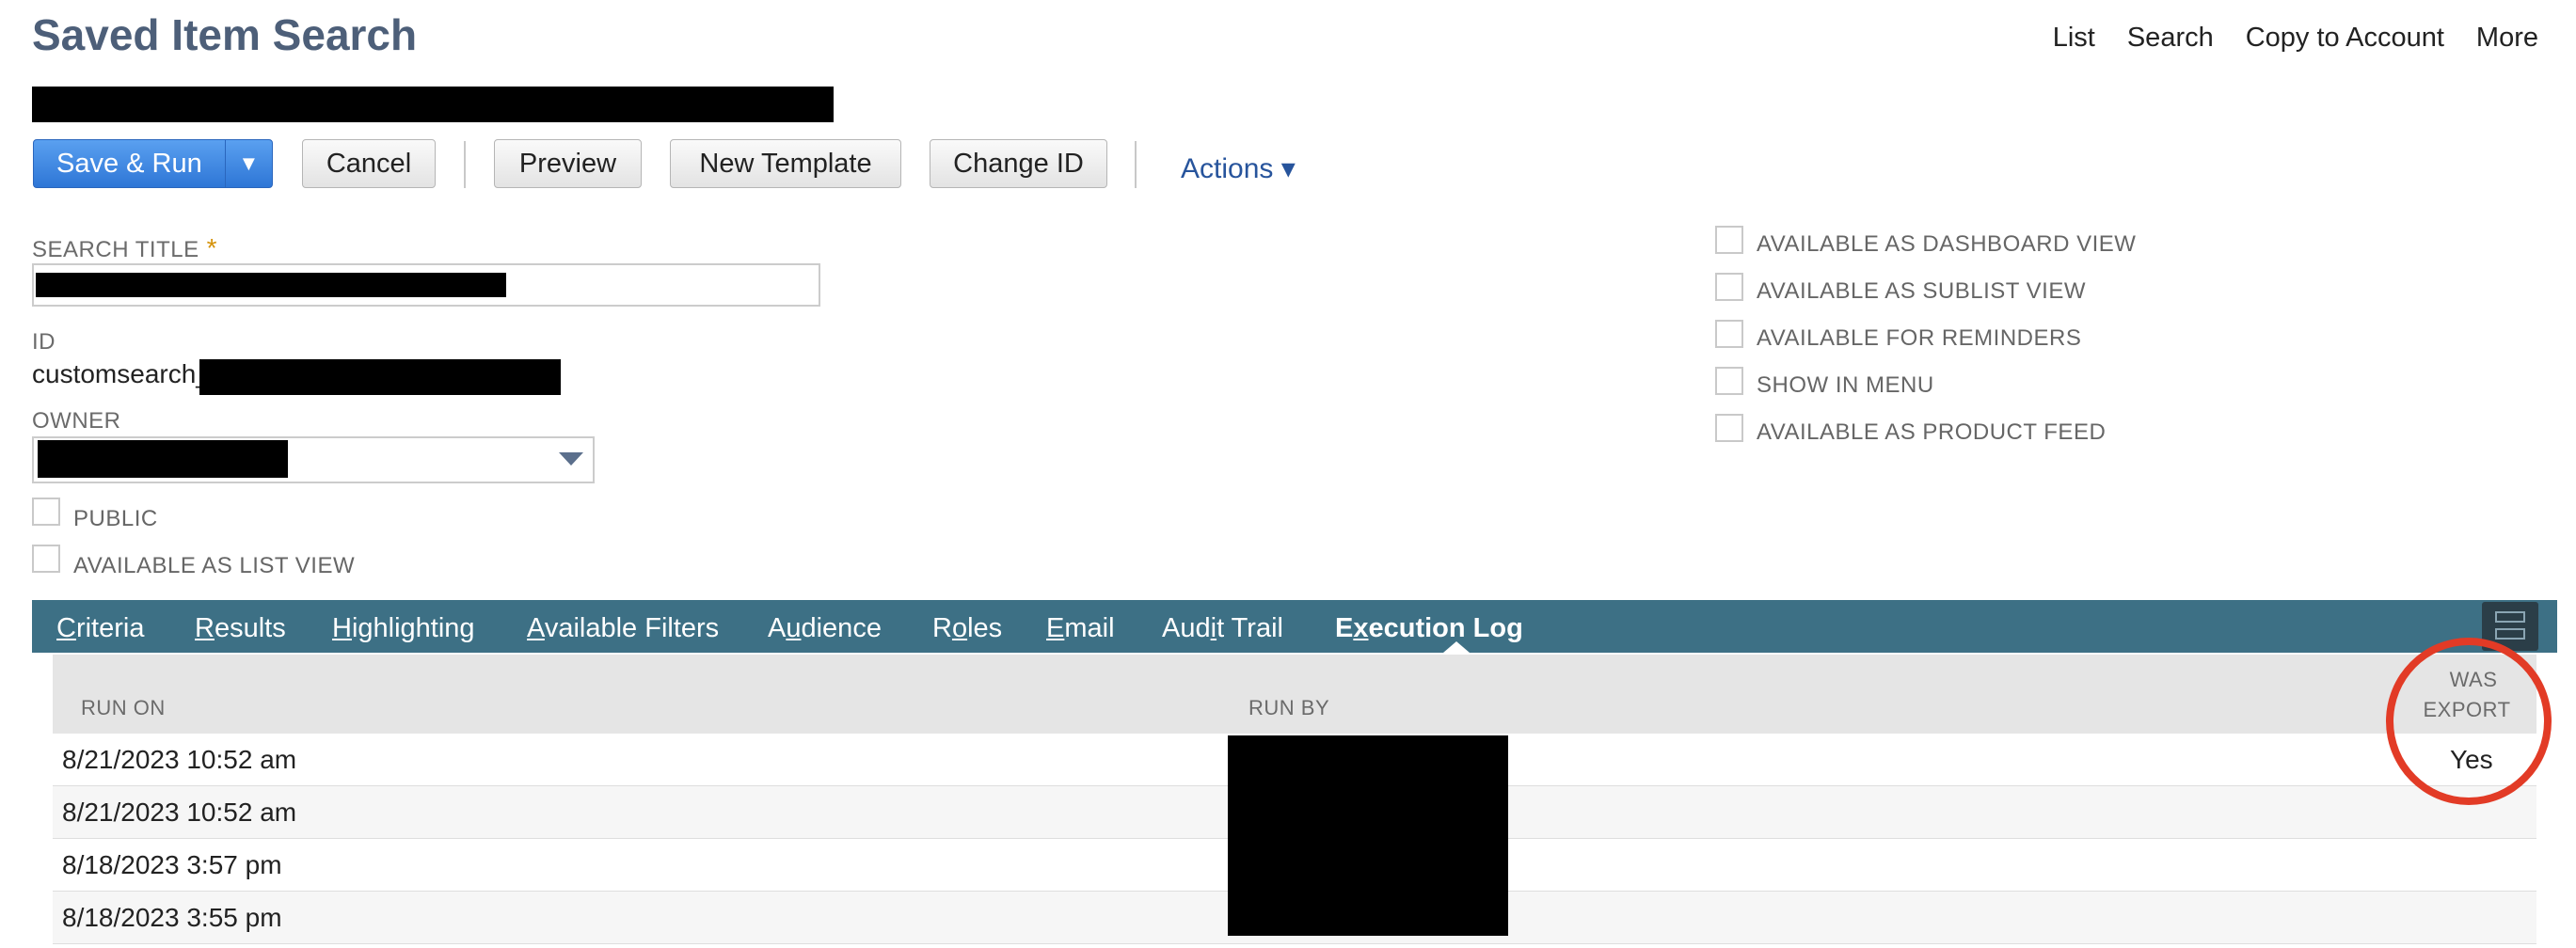 The height and width of the screenshot is (948, 2576). What do you see at coordinates (122, 373) in the screenshot?
I see `id-value: customsearch_` at bounding box center [122, 373].